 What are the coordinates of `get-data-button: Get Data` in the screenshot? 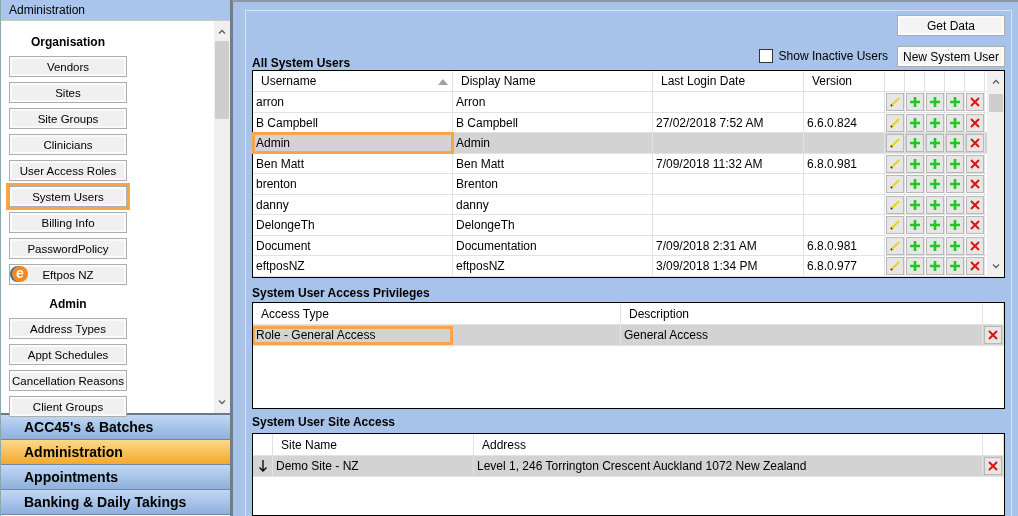 It's located at (951, 25).